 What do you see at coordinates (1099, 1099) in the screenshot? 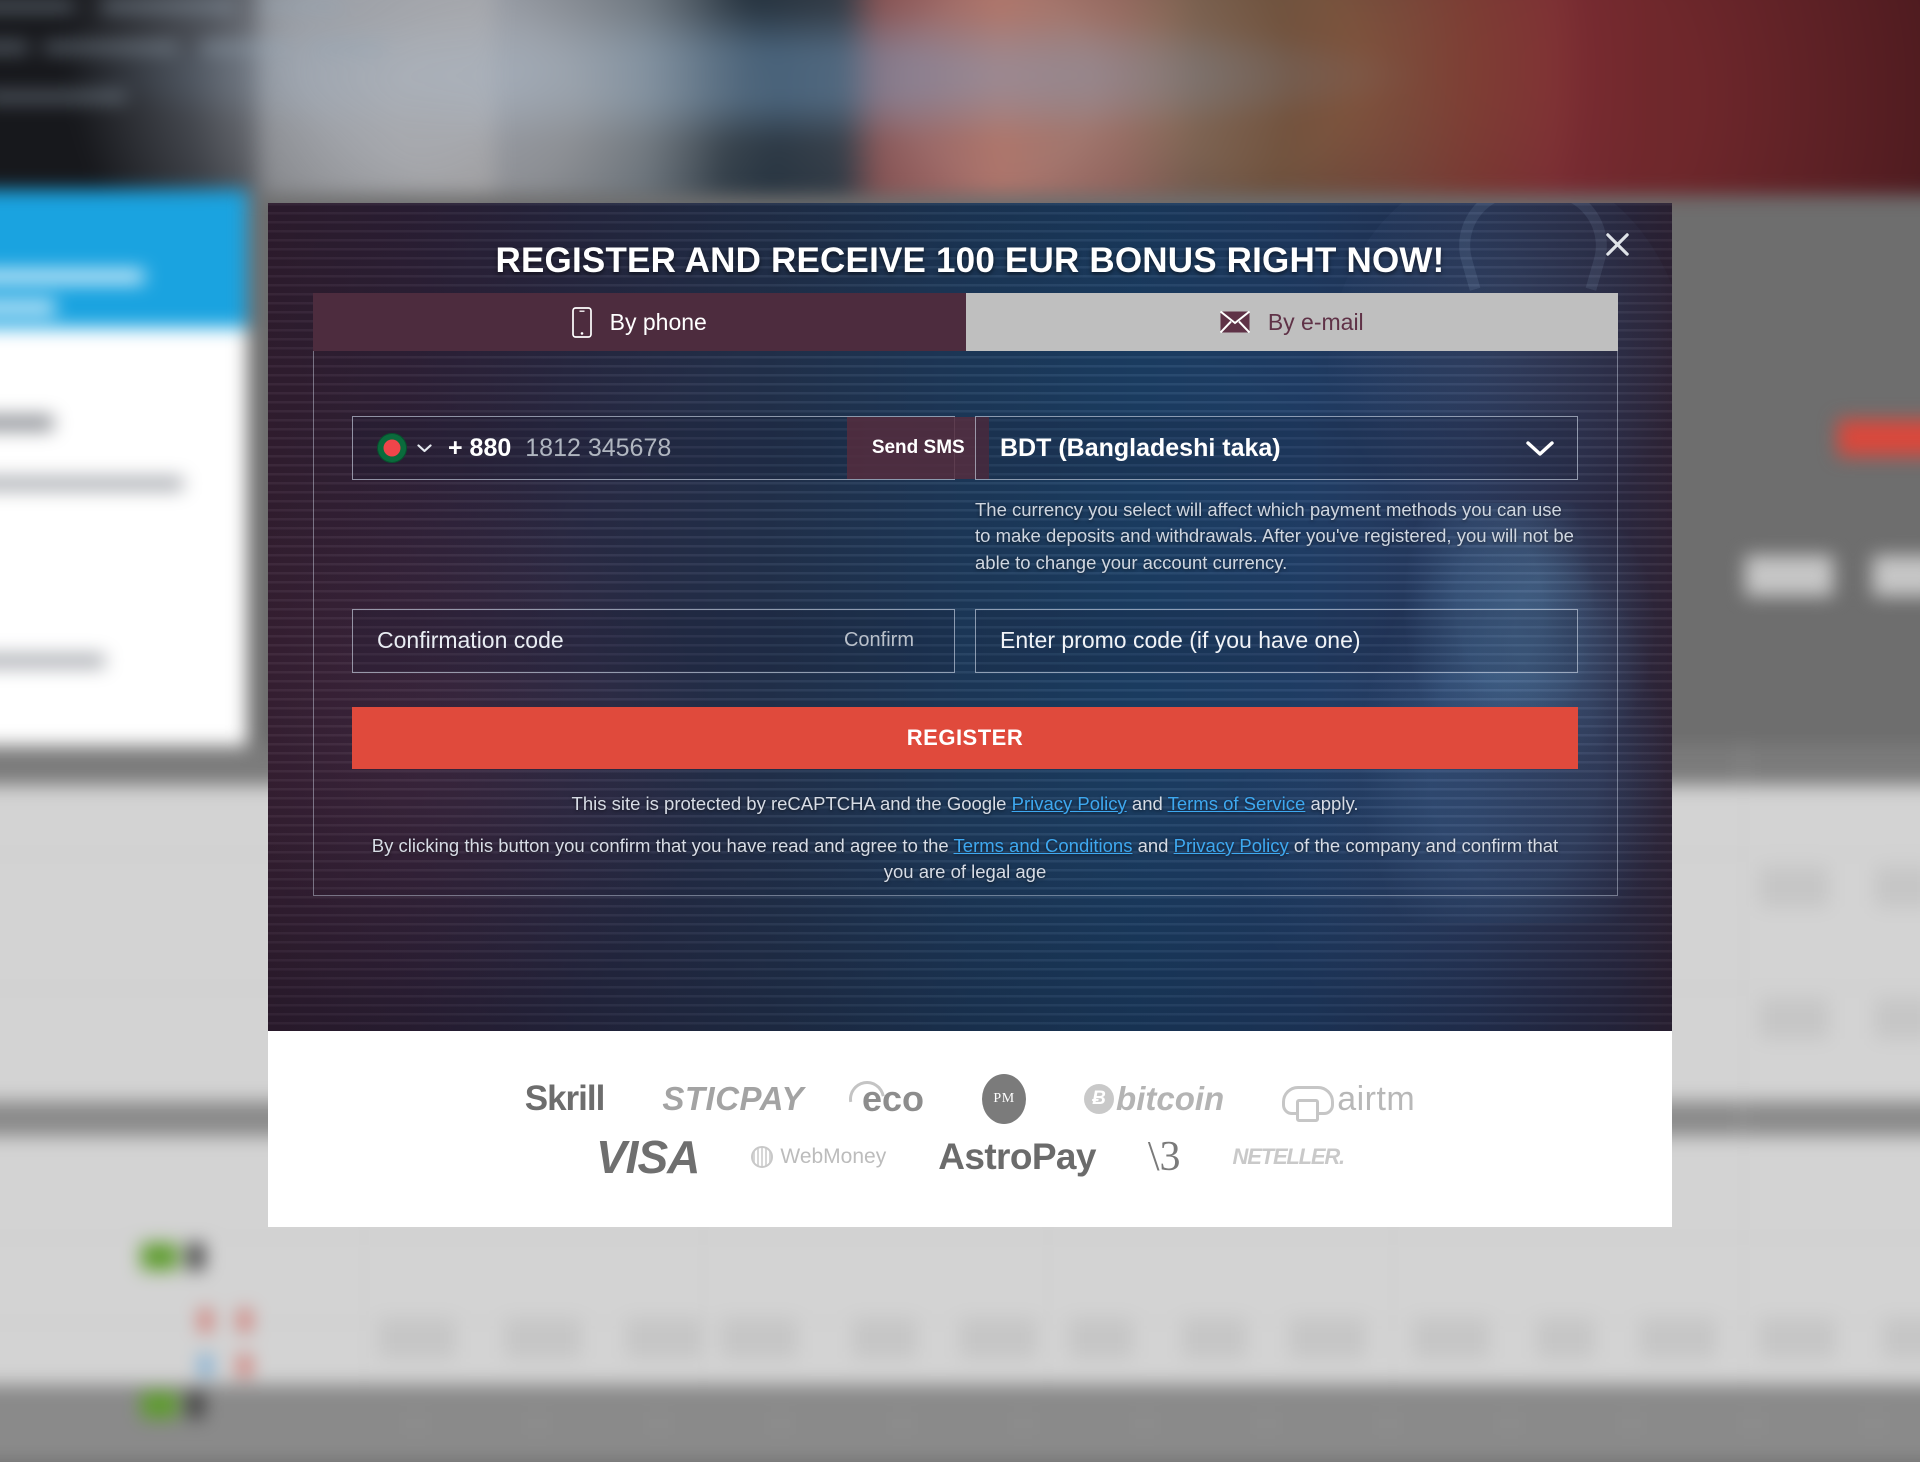
I see `bitcoin-coin-icon: Ƀ` at bounding box center [1099, 1099].